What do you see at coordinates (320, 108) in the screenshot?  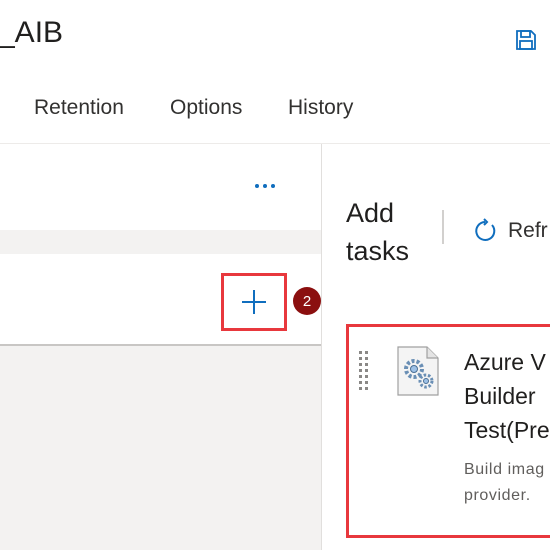 I see `tab-history: History` at bounding box center [320, 108].